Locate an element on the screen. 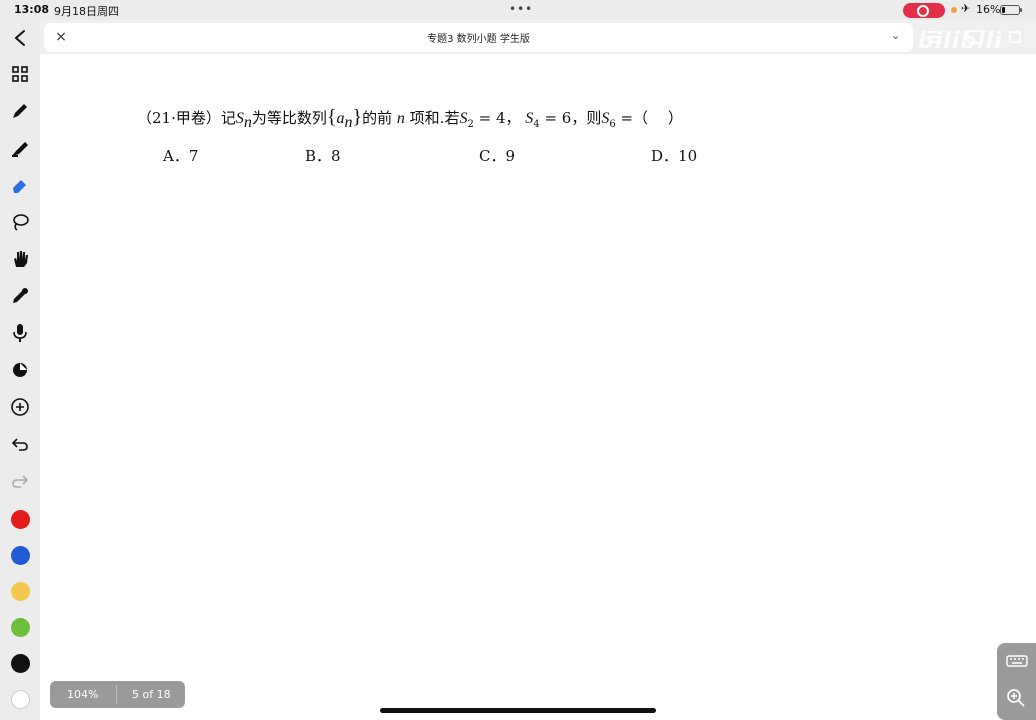 Image resolution: width=1036 pixels, height=720 pixels. airplane-mode-icon: ✈ is located at coordinates (966, 8).